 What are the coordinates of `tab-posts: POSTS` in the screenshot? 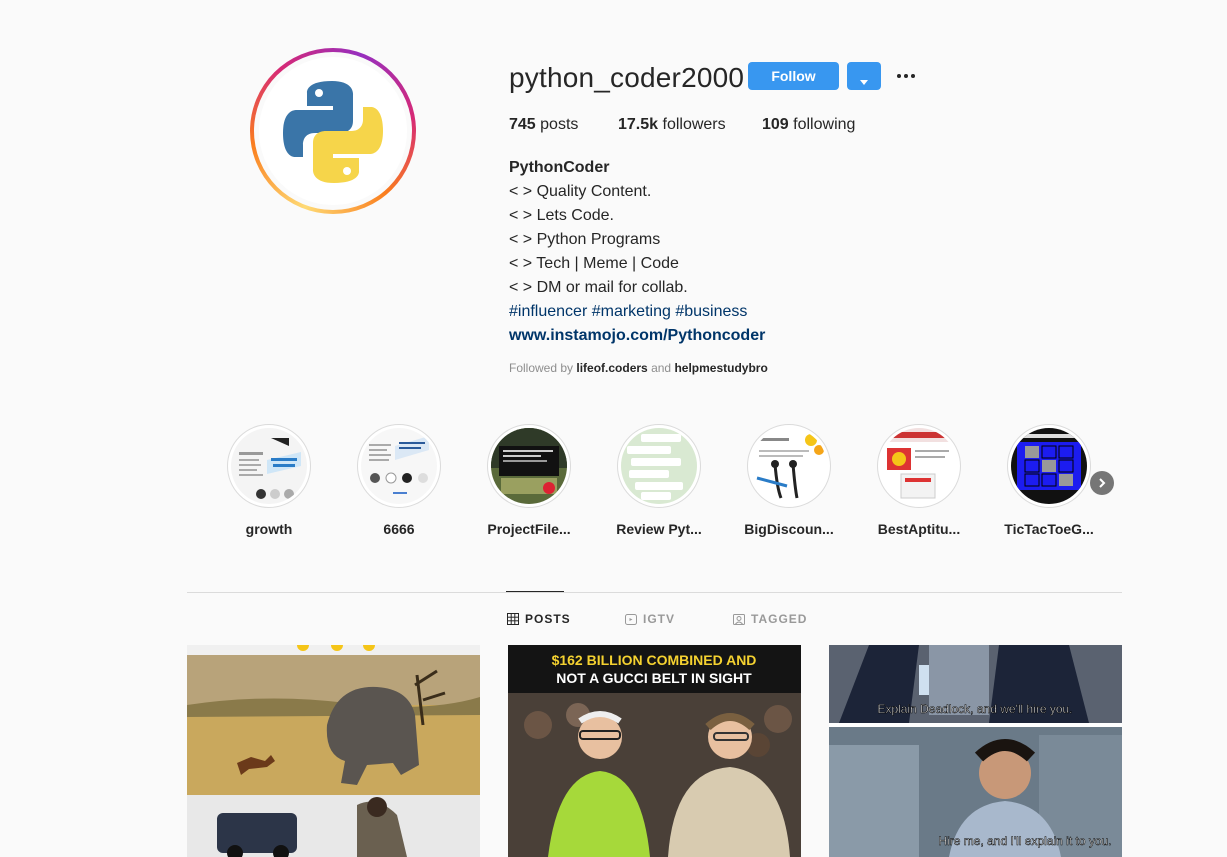 It's located at (539, 619).